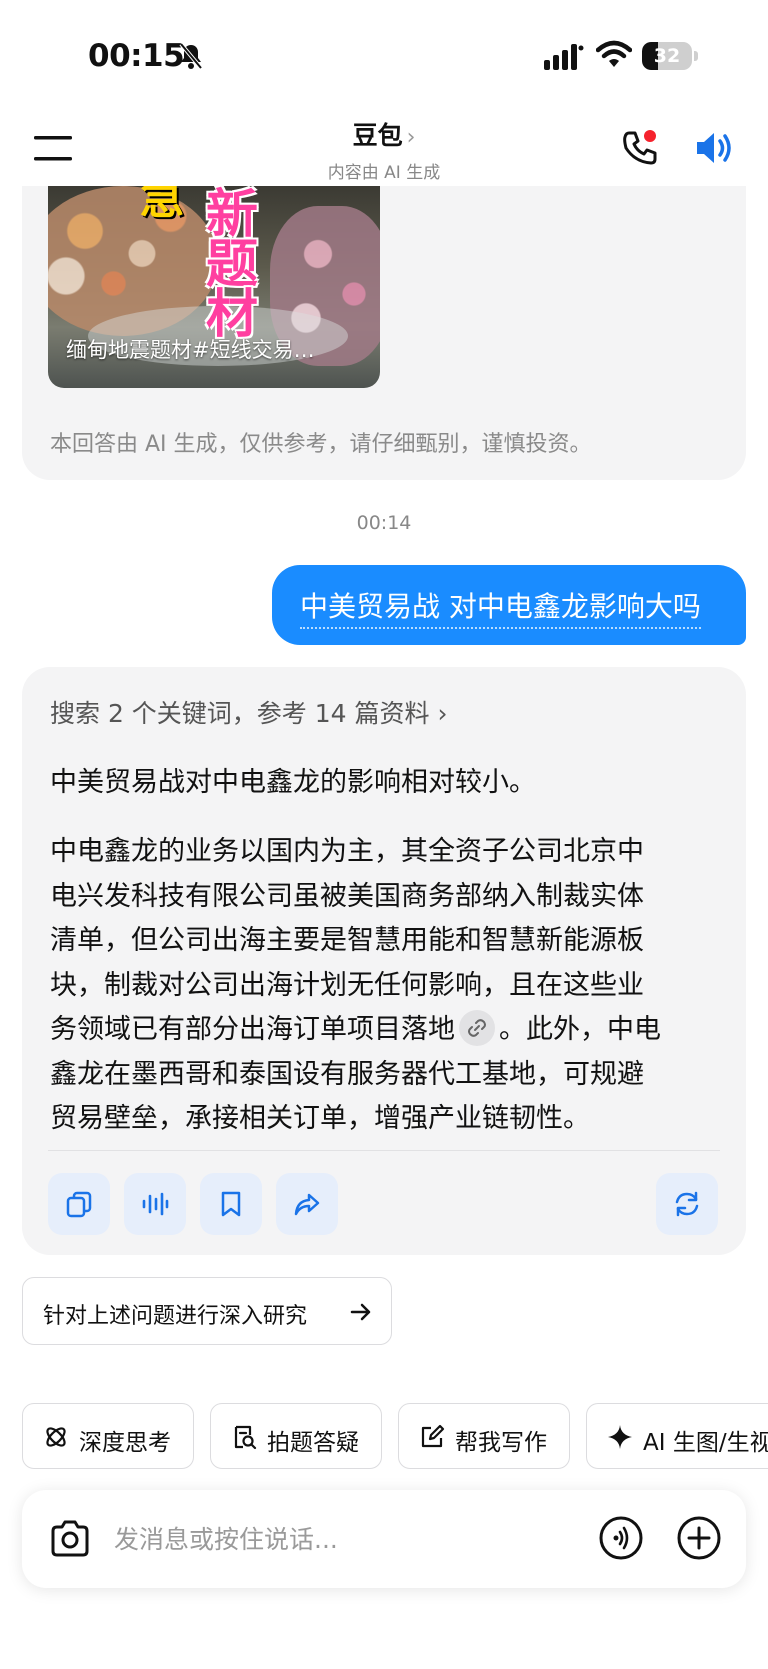 The width and height of the screenshot is (768, 1669). I want to click on nav-title-group: 豆包 › 内容由 AI 生成, so click(384, 149).